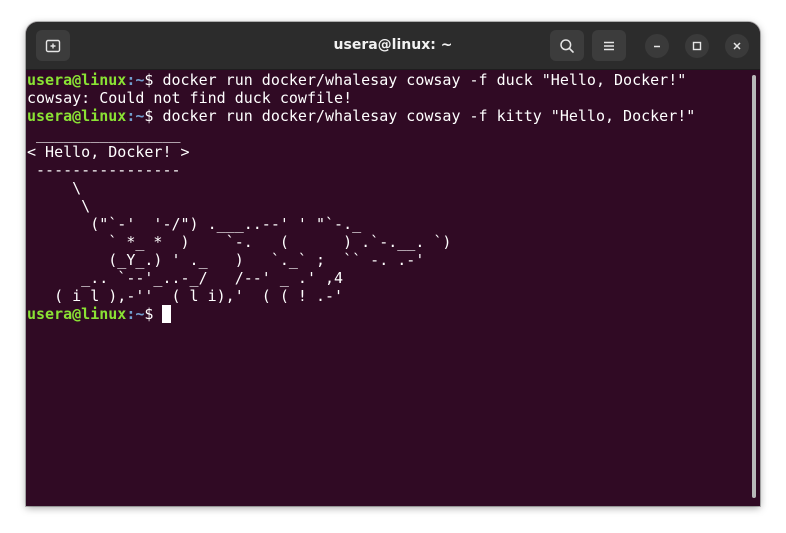 This screenshot has height=533, width=786. Describe the element at coordinates (239, 242) in the screenshot. I see `output-line: ` *_ * ) `-. ( ) .`-.__. `)` at that location.